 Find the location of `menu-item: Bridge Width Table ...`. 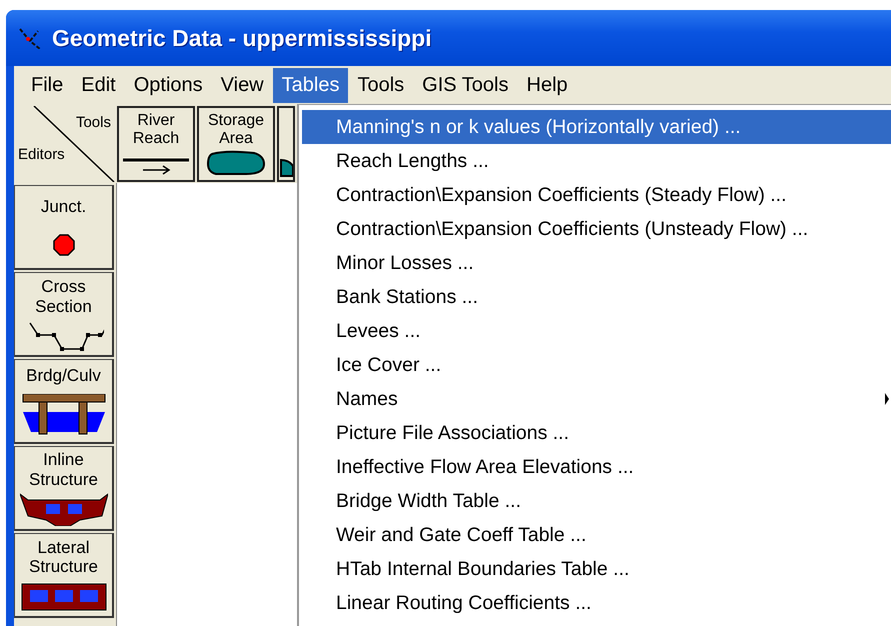

menu-item: Bridge Width Table ... is located at coordinates (595, 501).